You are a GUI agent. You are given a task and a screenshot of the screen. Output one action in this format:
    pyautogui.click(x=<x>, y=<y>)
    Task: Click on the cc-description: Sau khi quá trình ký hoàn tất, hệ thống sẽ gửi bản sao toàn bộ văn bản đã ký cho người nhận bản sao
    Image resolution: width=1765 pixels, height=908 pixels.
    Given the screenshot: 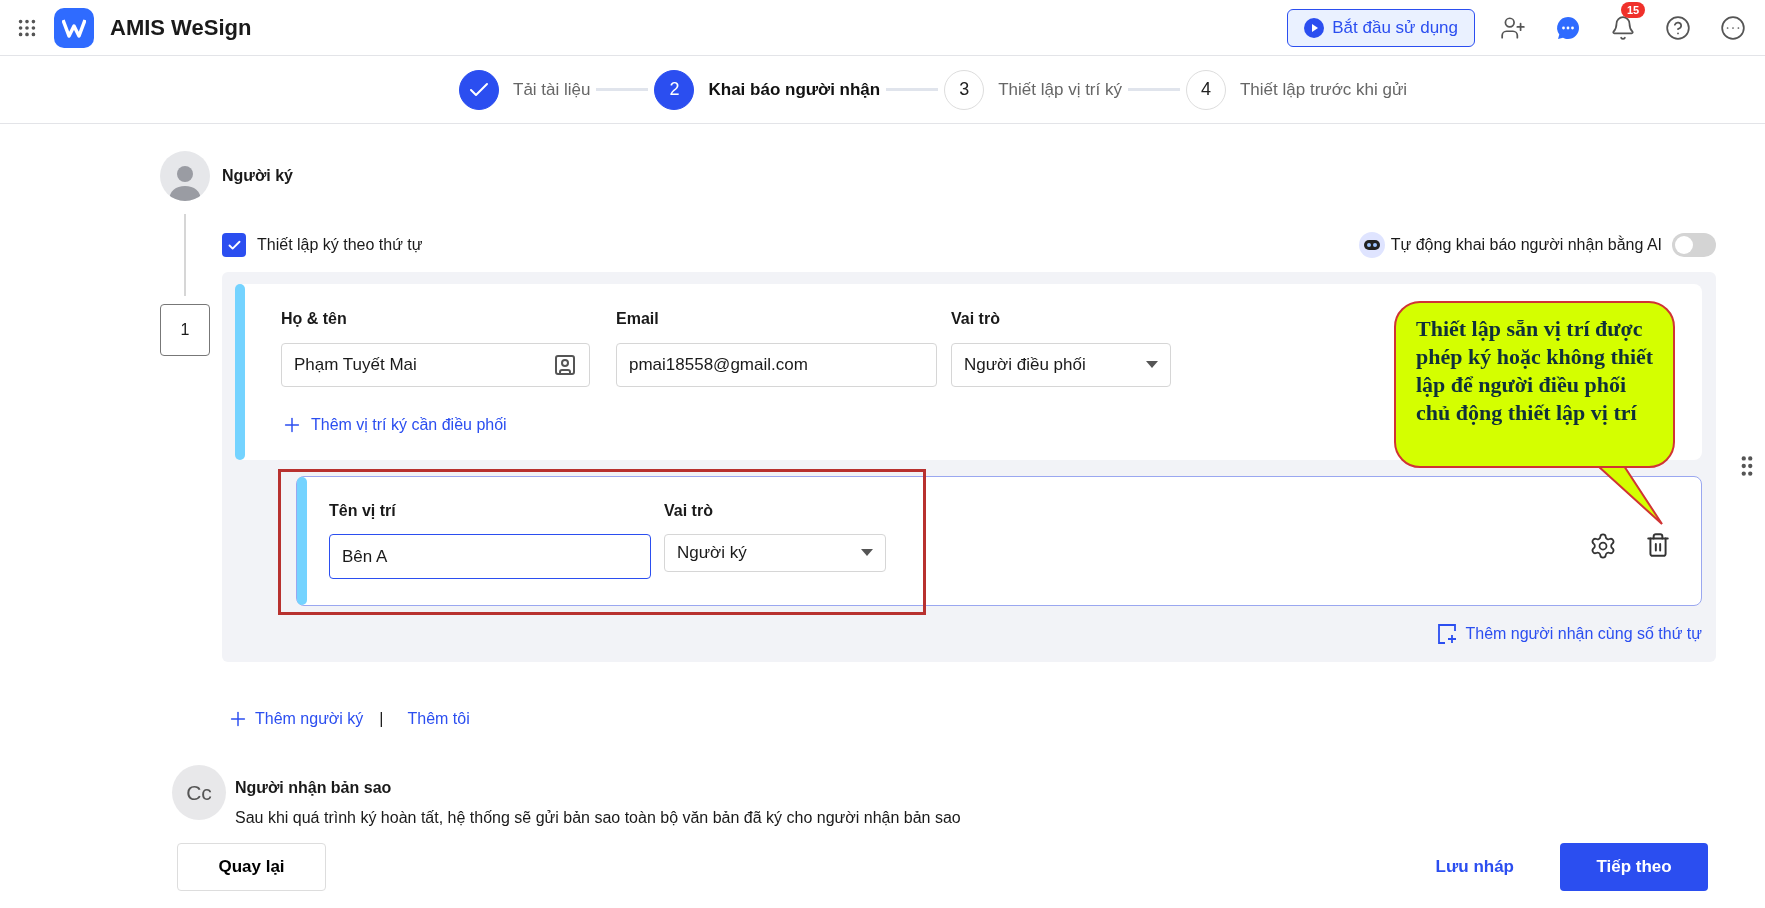 What is the action you would take?
    pyautogui.click(x=598, y=817)
    